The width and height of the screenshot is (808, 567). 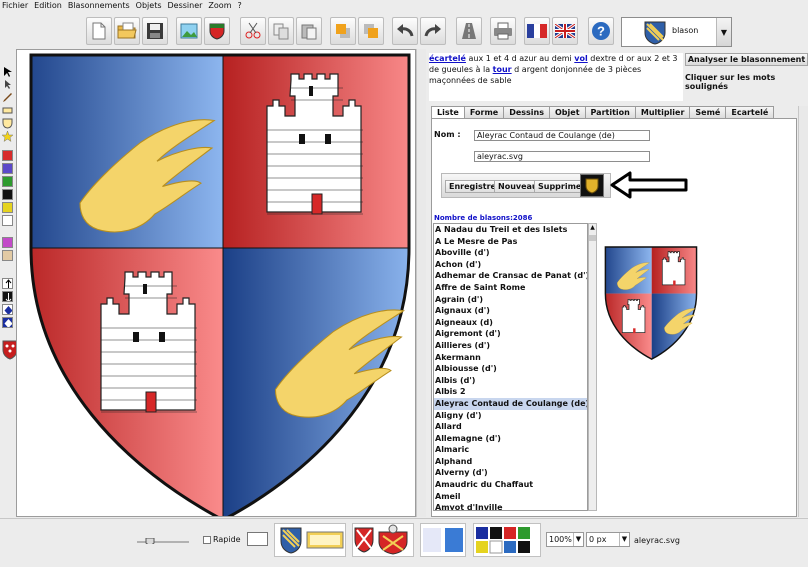 What do you see at coordinates (239, 6) in the screenshot?
I see `menu-help: ?` at bounding box center [239, 6].